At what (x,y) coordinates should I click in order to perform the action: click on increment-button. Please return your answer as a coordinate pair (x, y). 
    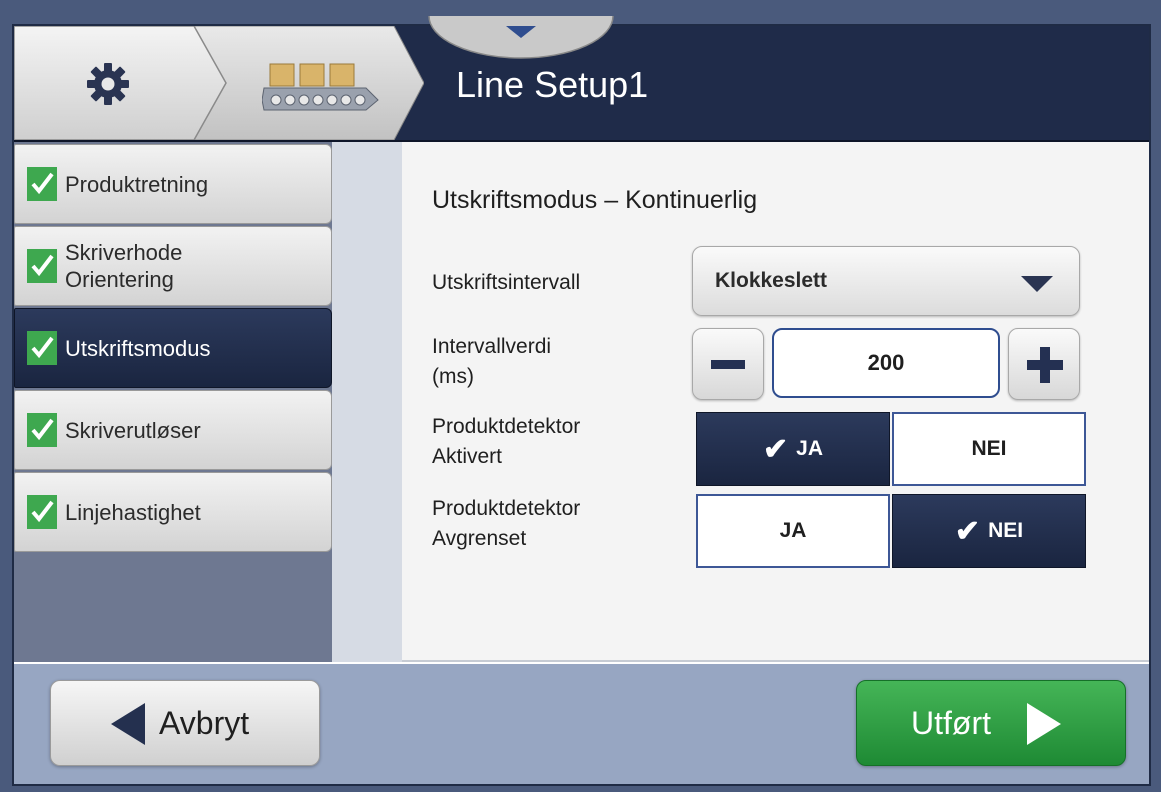
    Looking at the image, I should click on (1044, 364).